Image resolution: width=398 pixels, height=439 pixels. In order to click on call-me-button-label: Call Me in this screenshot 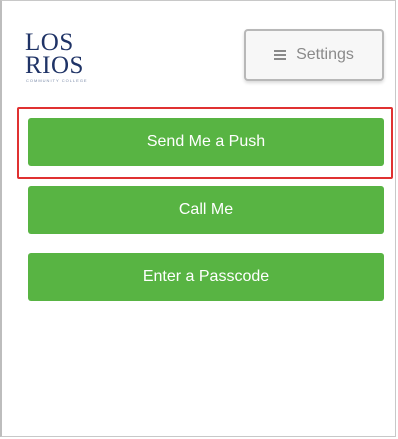, I will do `click(206, 209)`.